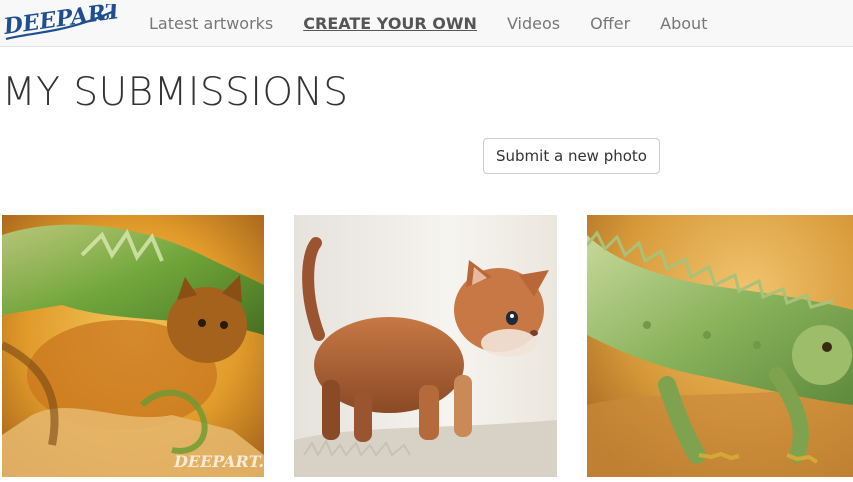  What do you see at coordinates (683, 23) in the screenshot?
I see `nav-about: About` at bounding box center [683, 23].